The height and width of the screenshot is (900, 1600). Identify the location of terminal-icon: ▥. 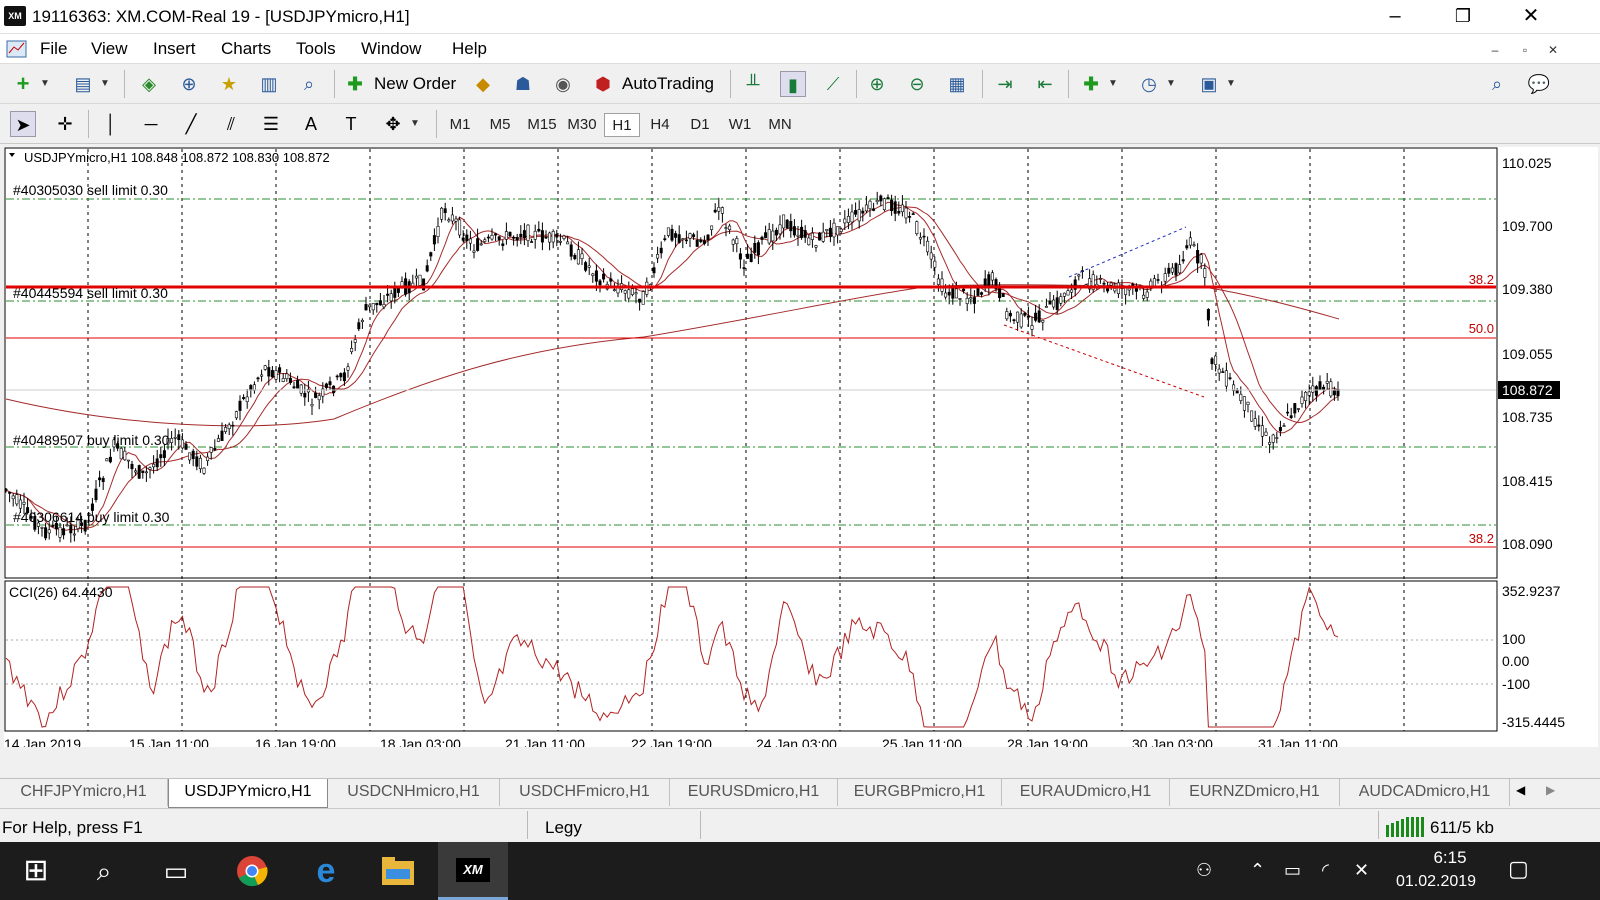
(269, 84).